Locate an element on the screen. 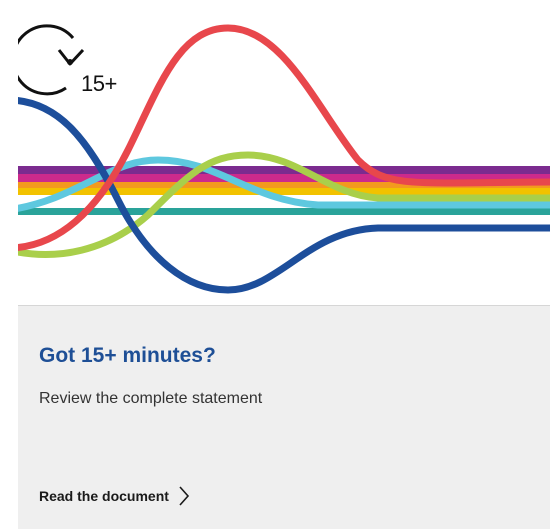 This screenshot has height=529, width=557. read-document-link: Read the document is located at coordinates (115, 496).